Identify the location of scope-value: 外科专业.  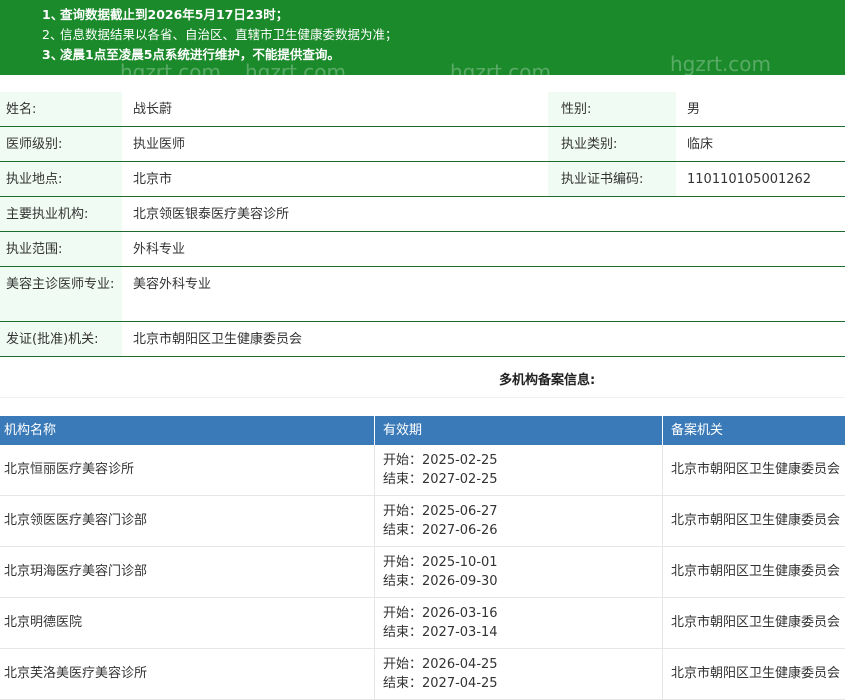
(159, 249).